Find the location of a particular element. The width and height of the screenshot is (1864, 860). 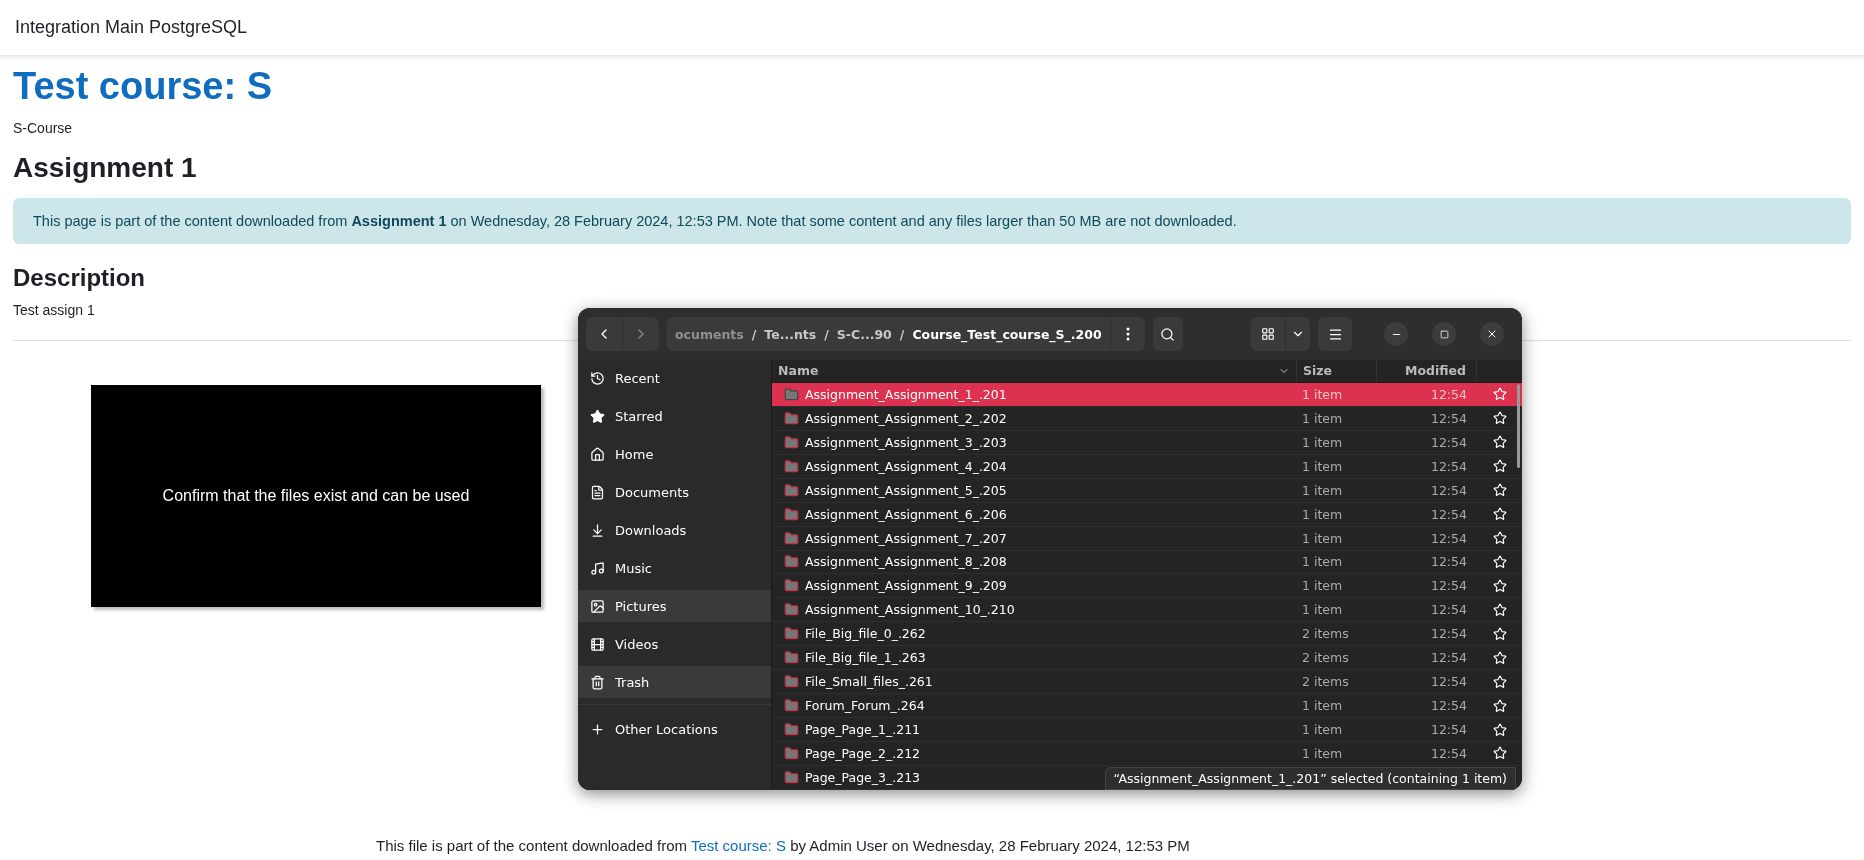

view-button is located at coordinates (1268, 334).